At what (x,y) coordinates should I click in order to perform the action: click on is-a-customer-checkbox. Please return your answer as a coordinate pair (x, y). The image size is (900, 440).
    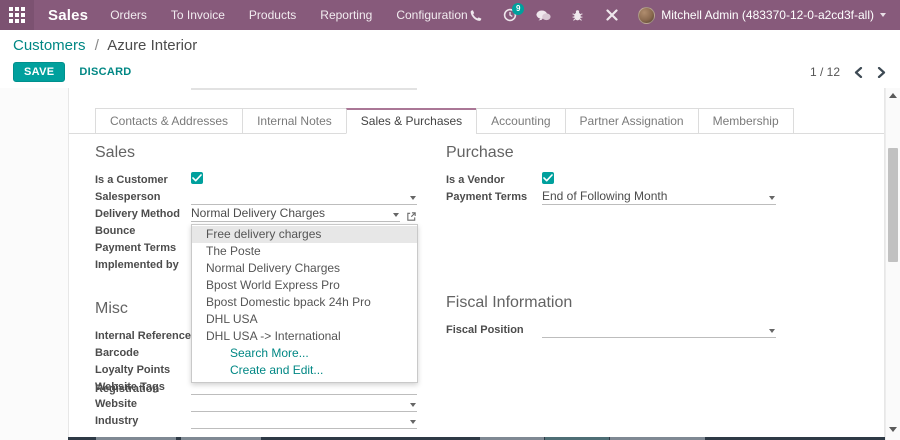
    Looking at the image, I should click on (197, 178).